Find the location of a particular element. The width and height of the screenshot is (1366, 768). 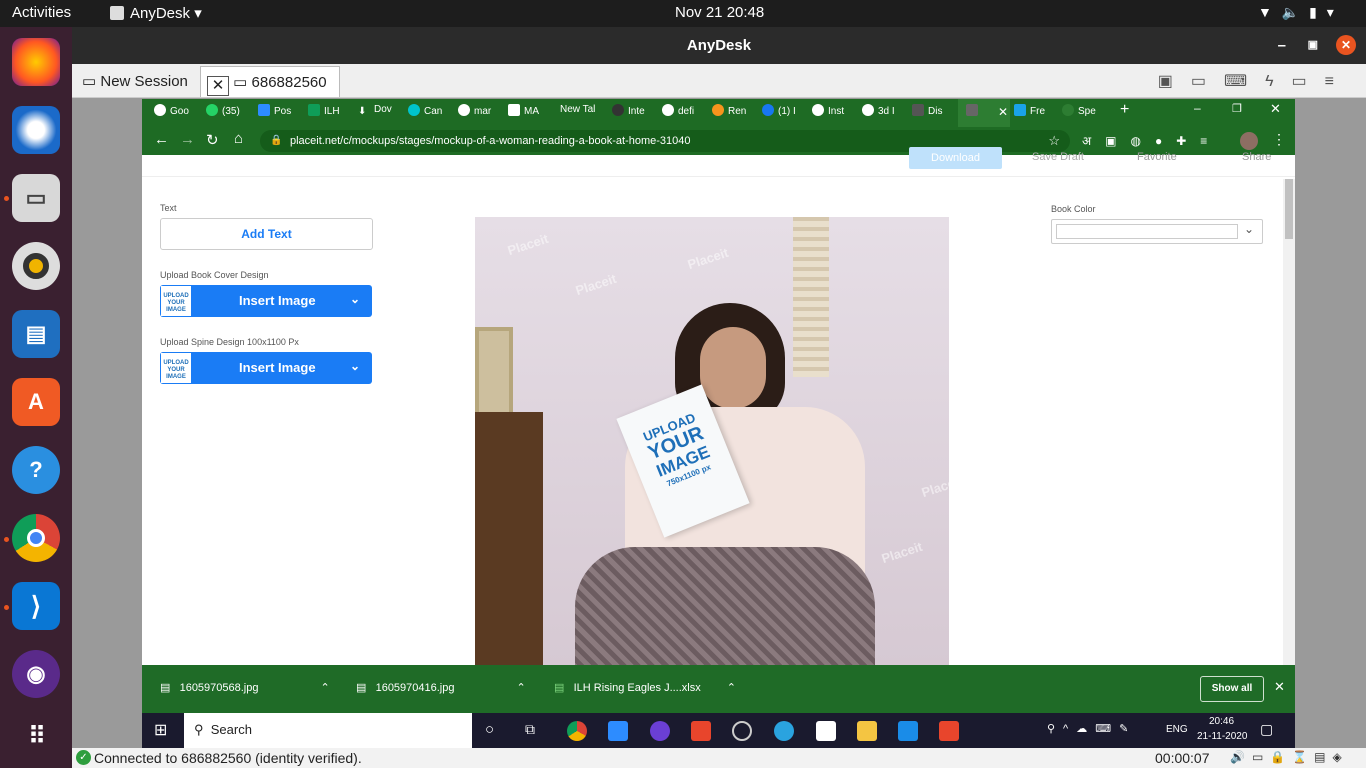

action-icon: ϟ is located at coordinates (1278, 81).